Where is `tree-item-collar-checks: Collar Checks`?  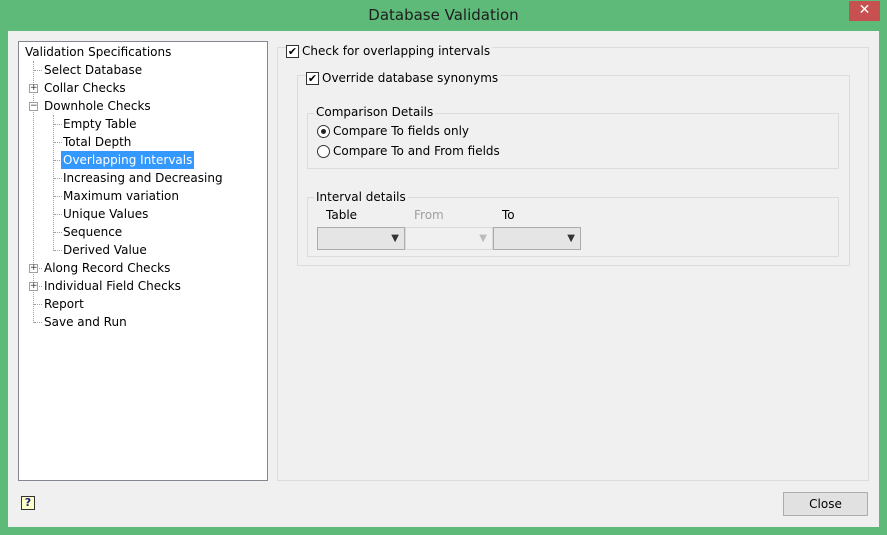
tree-item-collar-checks: Collar Checks is located at coordinates (85, 88).